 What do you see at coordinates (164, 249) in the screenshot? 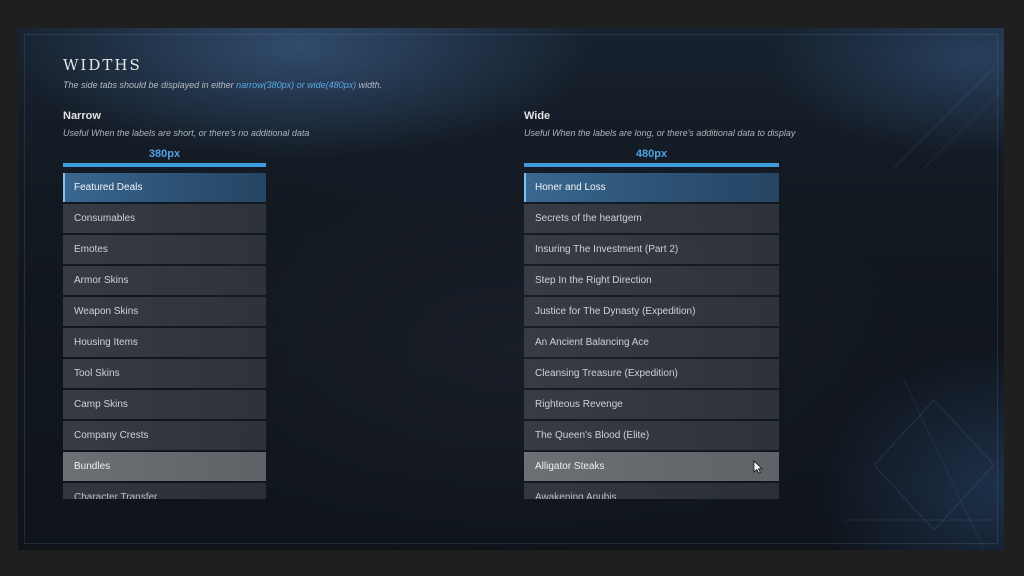
I see `narrow-tab-item: Emotes` at bounding box center [164, 249].